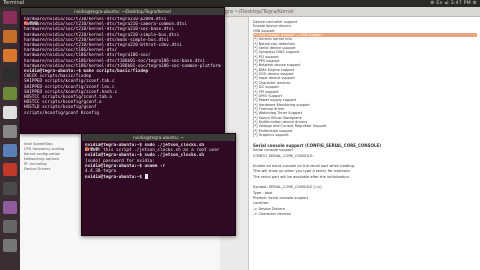 The width and height of the screenshot is (480, 270). I want to click on left-pane-item: Networking options, so click(41, 159).